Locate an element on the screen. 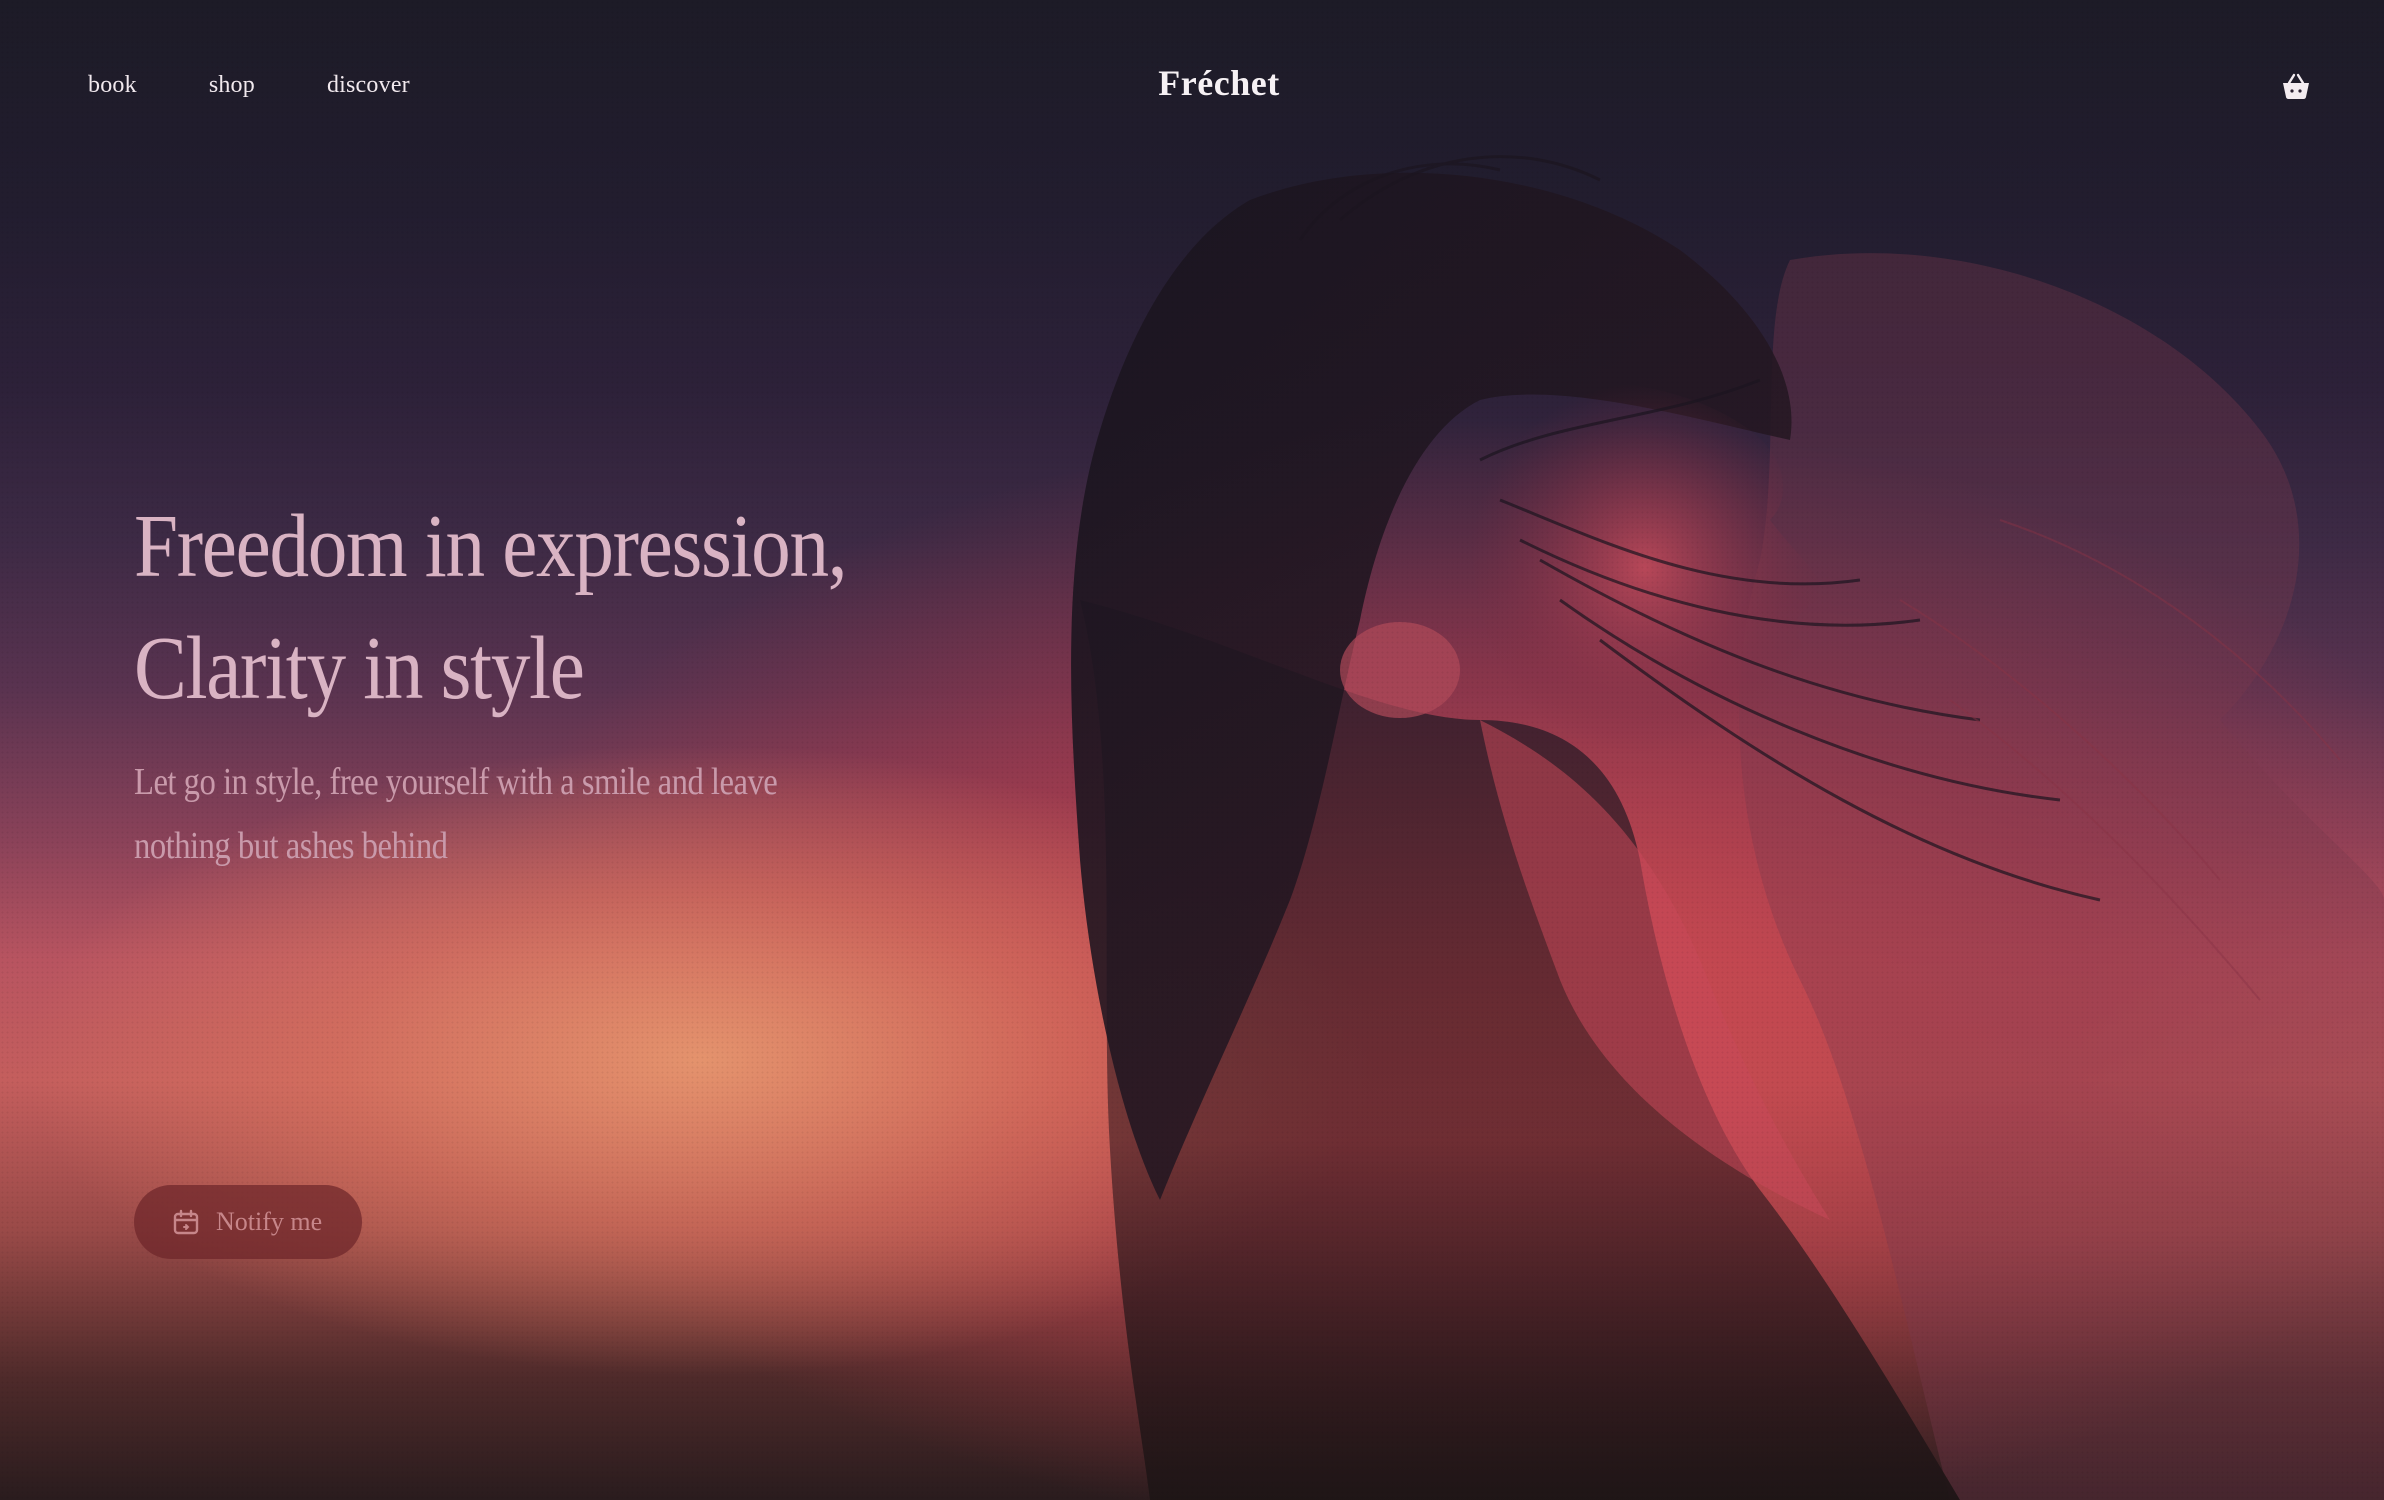 The height and width of the screenshot is (1500, 2384). headline-line-1: Freedom in expression, is located at coordinates (491, 546).